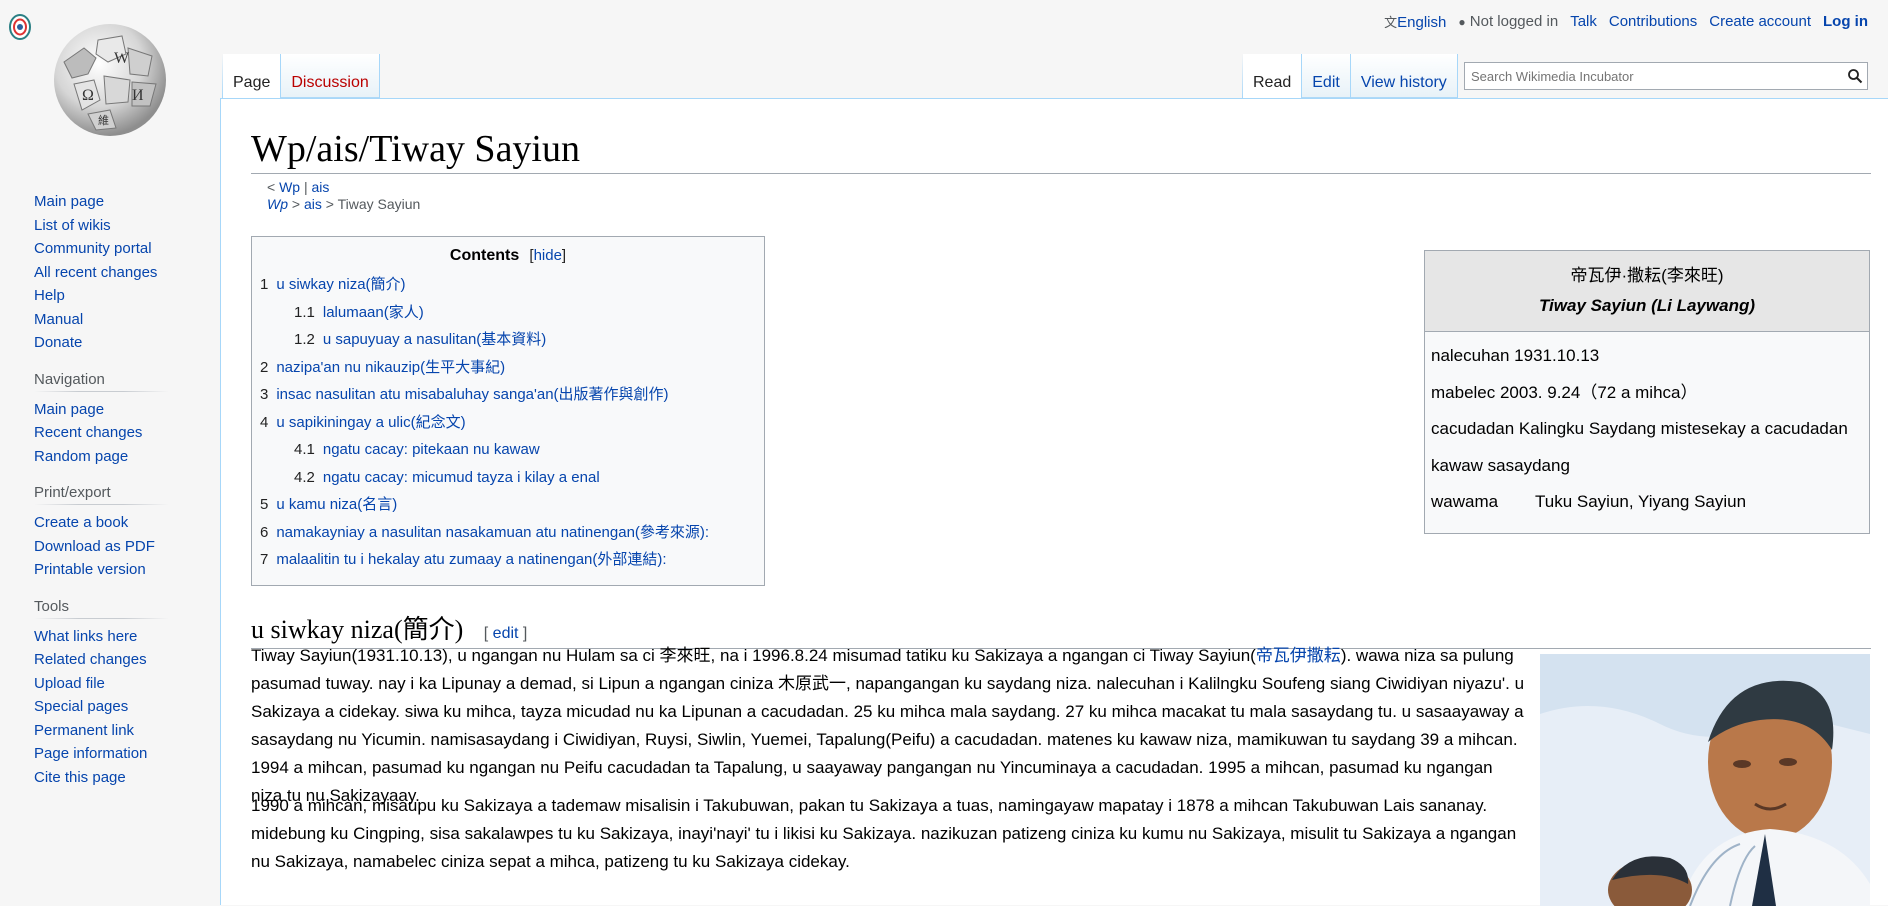 This screenshot has height=906, width=1888. What do you see at coordinates (85, 636) in the screenshot?
I see `sidebar-tools-item-what-links-here: What links here` at bounding box center [85, 636].